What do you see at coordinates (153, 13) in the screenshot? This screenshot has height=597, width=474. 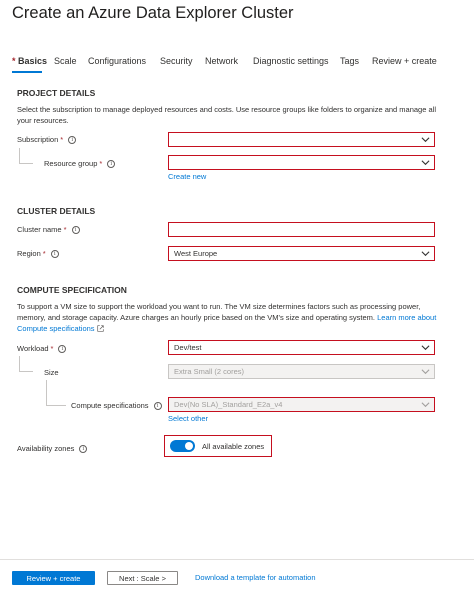 I see `page-title: Create an Azure Data Explorer Cluster` at bounding box center [153, 13].